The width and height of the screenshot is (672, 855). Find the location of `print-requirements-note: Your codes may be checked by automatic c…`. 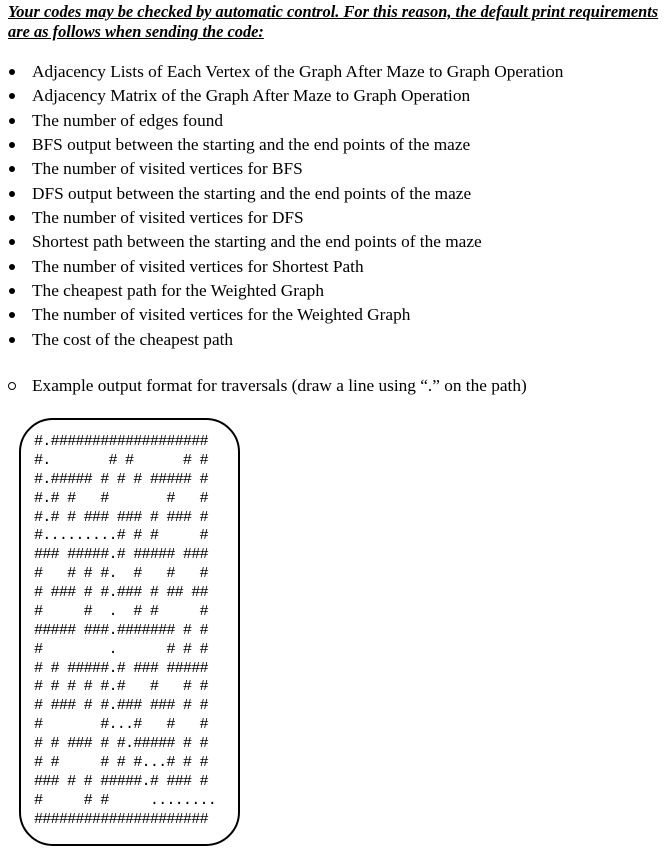

print-requirements-note: Your codes may be checked by automatic c… is located at coordinates (333, 21).